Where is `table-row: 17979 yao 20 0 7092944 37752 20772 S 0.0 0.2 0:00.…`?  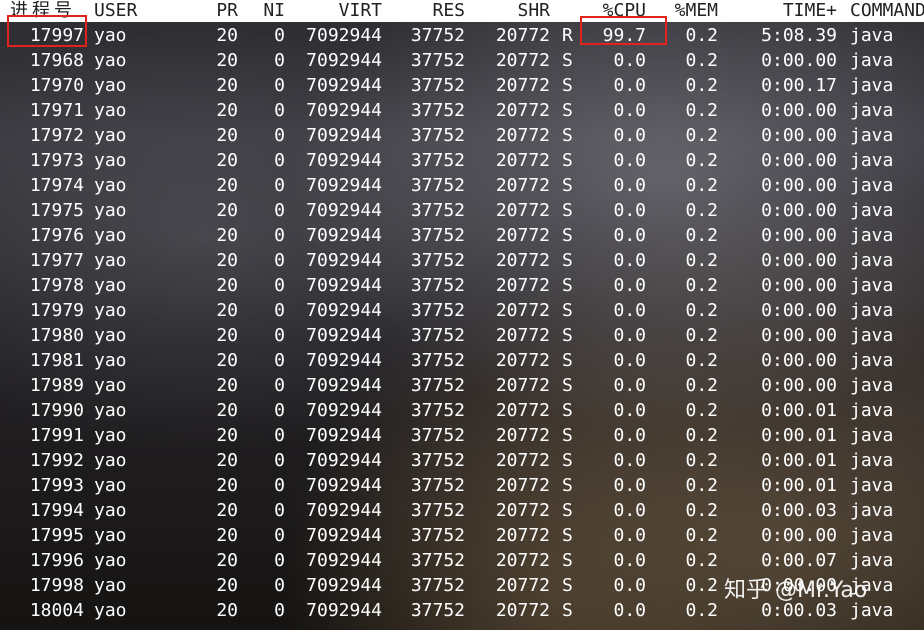 table-row: 17979 yao 20 0 7092944 37752 20772 S 0.0 0.2 0:00.… is located at coordinates (462, 310).